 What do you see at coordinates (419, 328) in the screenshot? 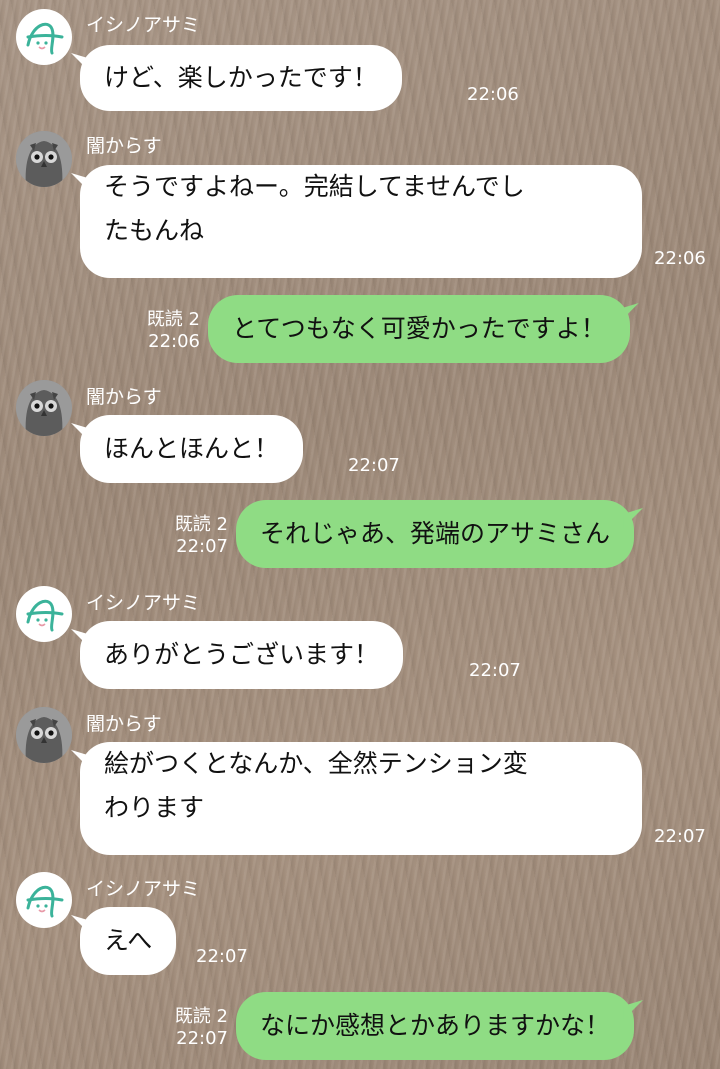
I see `message-text: とてつもなく可愛かったですよ！` at bounding box center [419, 328].